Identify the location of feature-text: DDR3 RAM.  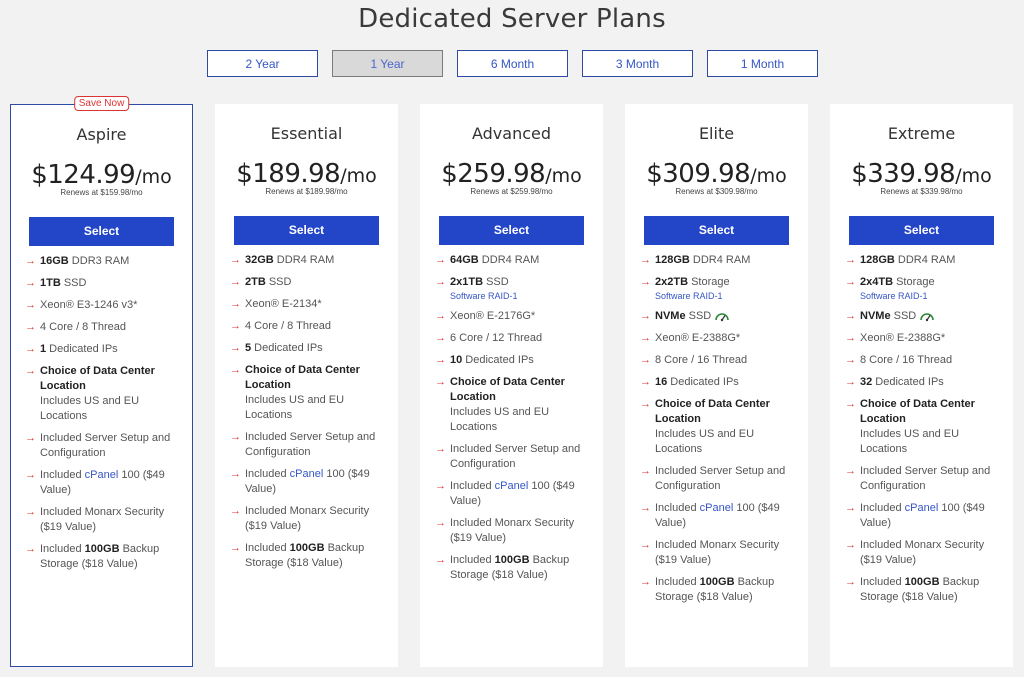
(99, 261).